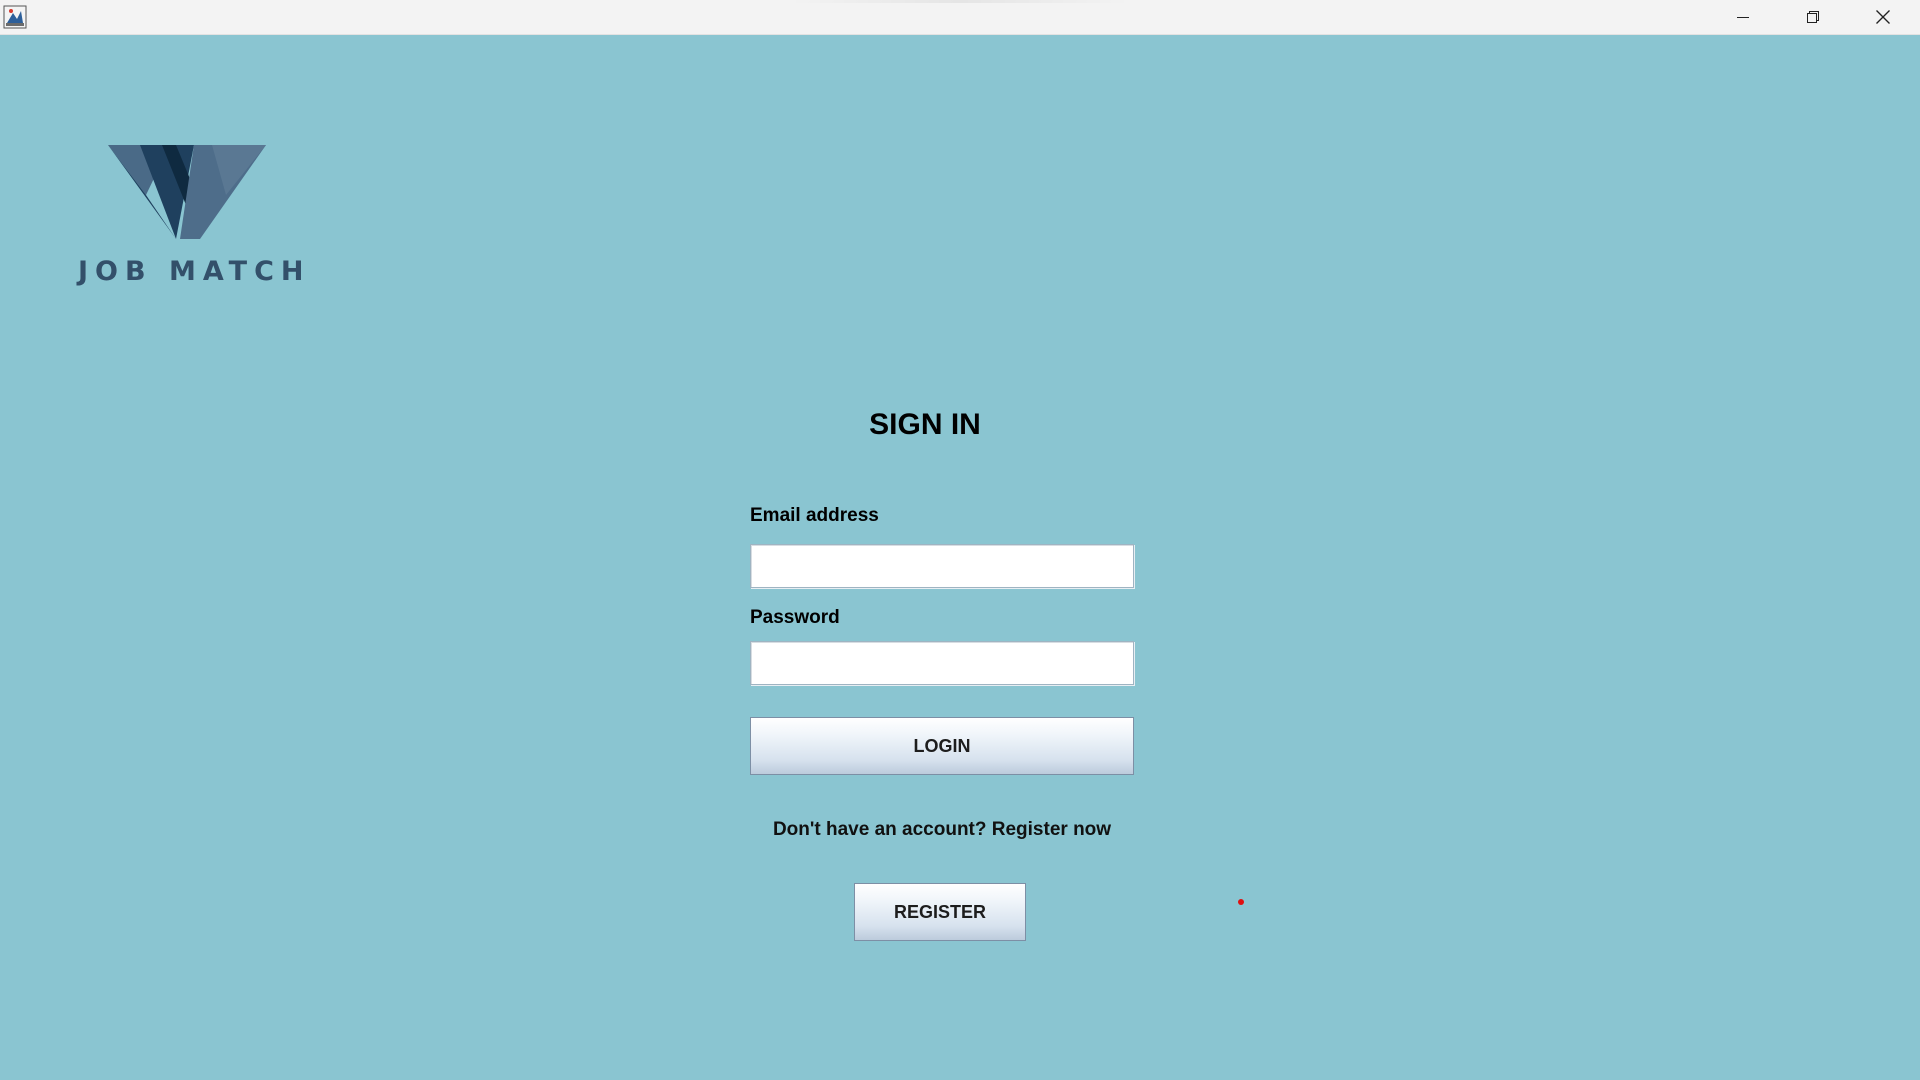 This screenshot has width=1920, height=1080. What do you see at coordinates (1241, 902) in the screenshot?
I see `cursor-indicator` at bounding box center [1241, 902].